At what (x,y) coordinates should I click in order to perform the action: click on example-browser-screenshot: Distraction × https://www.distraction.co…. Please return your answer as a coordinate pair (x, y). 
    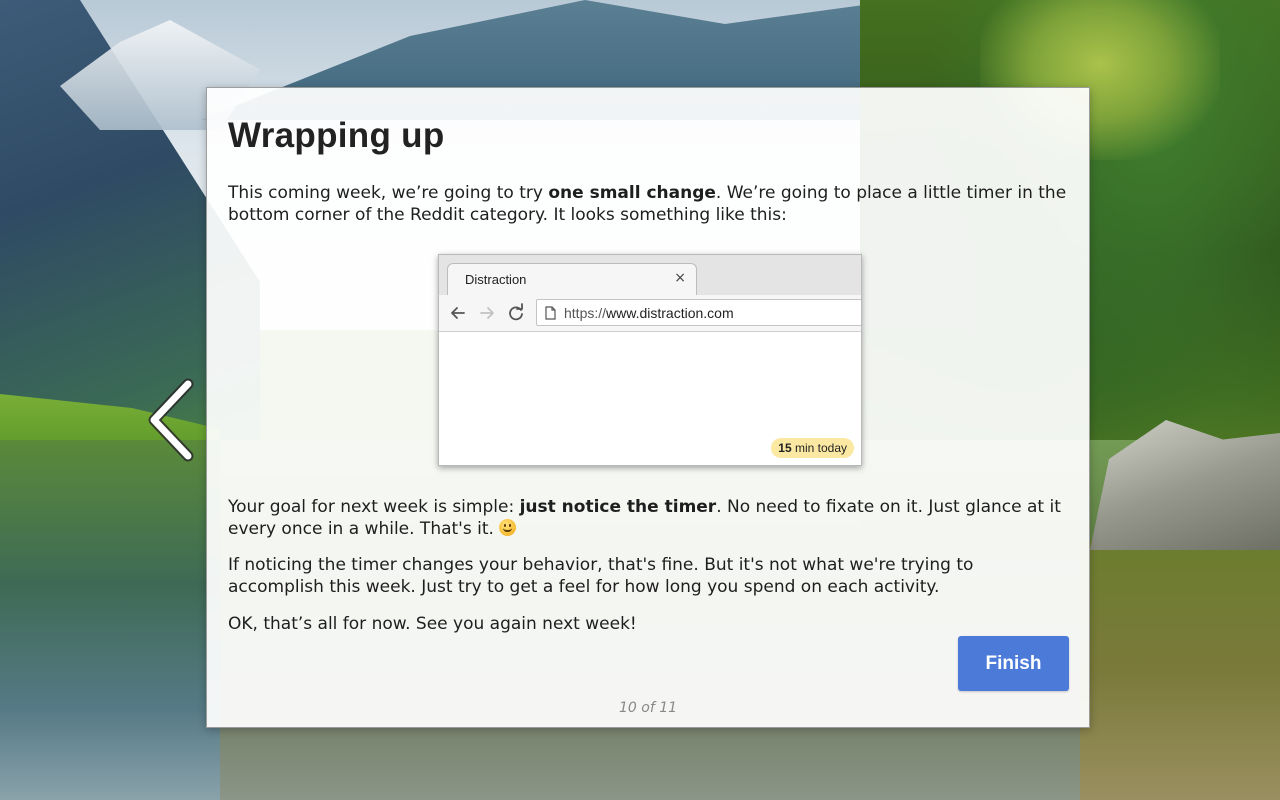
    Looking at the image, I should click on (650, 360).